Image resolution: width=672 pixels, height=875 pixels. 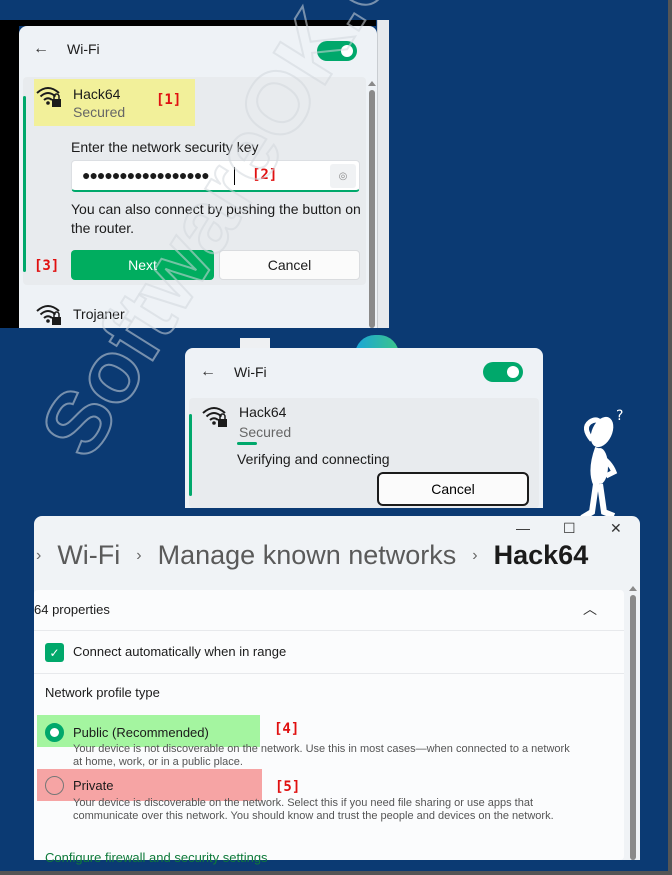 What do you see at coordinates (334, 10) in the screenshot?
I see `desktop-top-strip` at bounding box center [334, 10].